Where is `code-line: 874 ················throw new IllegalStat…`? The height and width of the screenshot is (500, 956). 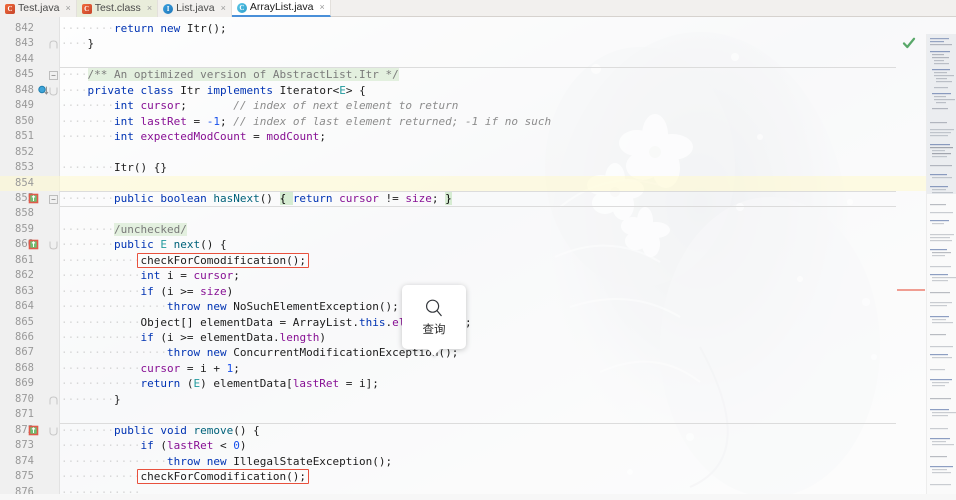
code-line: 874 ················throw new IllegalStat… is located at coordinates (463, 461).